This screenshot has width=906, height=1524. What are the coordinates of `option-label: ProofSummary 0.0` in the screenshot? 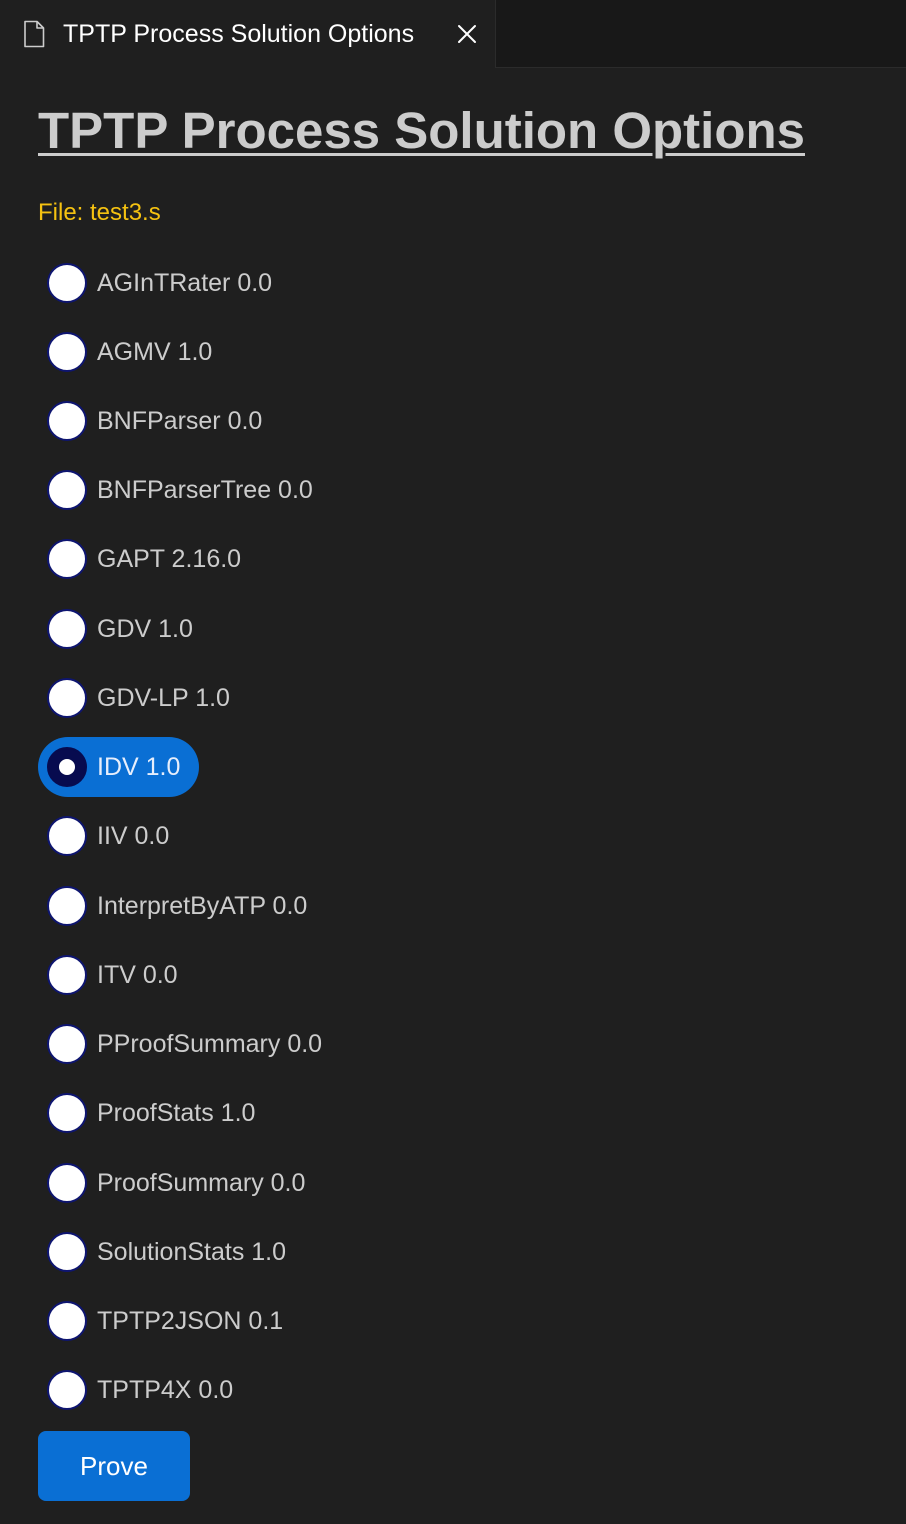 It's located at (201, 1183).